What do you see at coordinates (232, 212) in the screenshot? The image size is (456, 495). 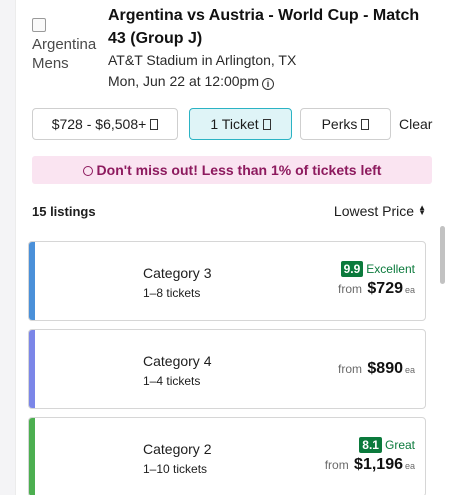 I see `listing-header: 15 listings Lowest Price ▲ ▼` at bounding box center [232, 212].